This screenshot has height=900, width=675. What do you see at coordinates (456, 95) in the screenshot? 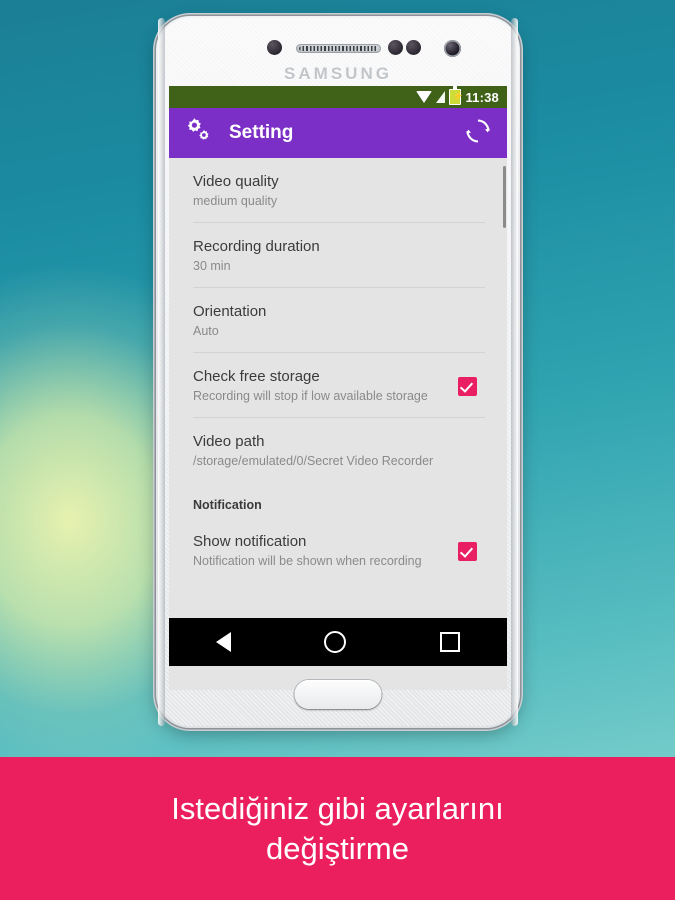
I see `battery-charging-icon: ⚡` at bounding box center [456, 95].